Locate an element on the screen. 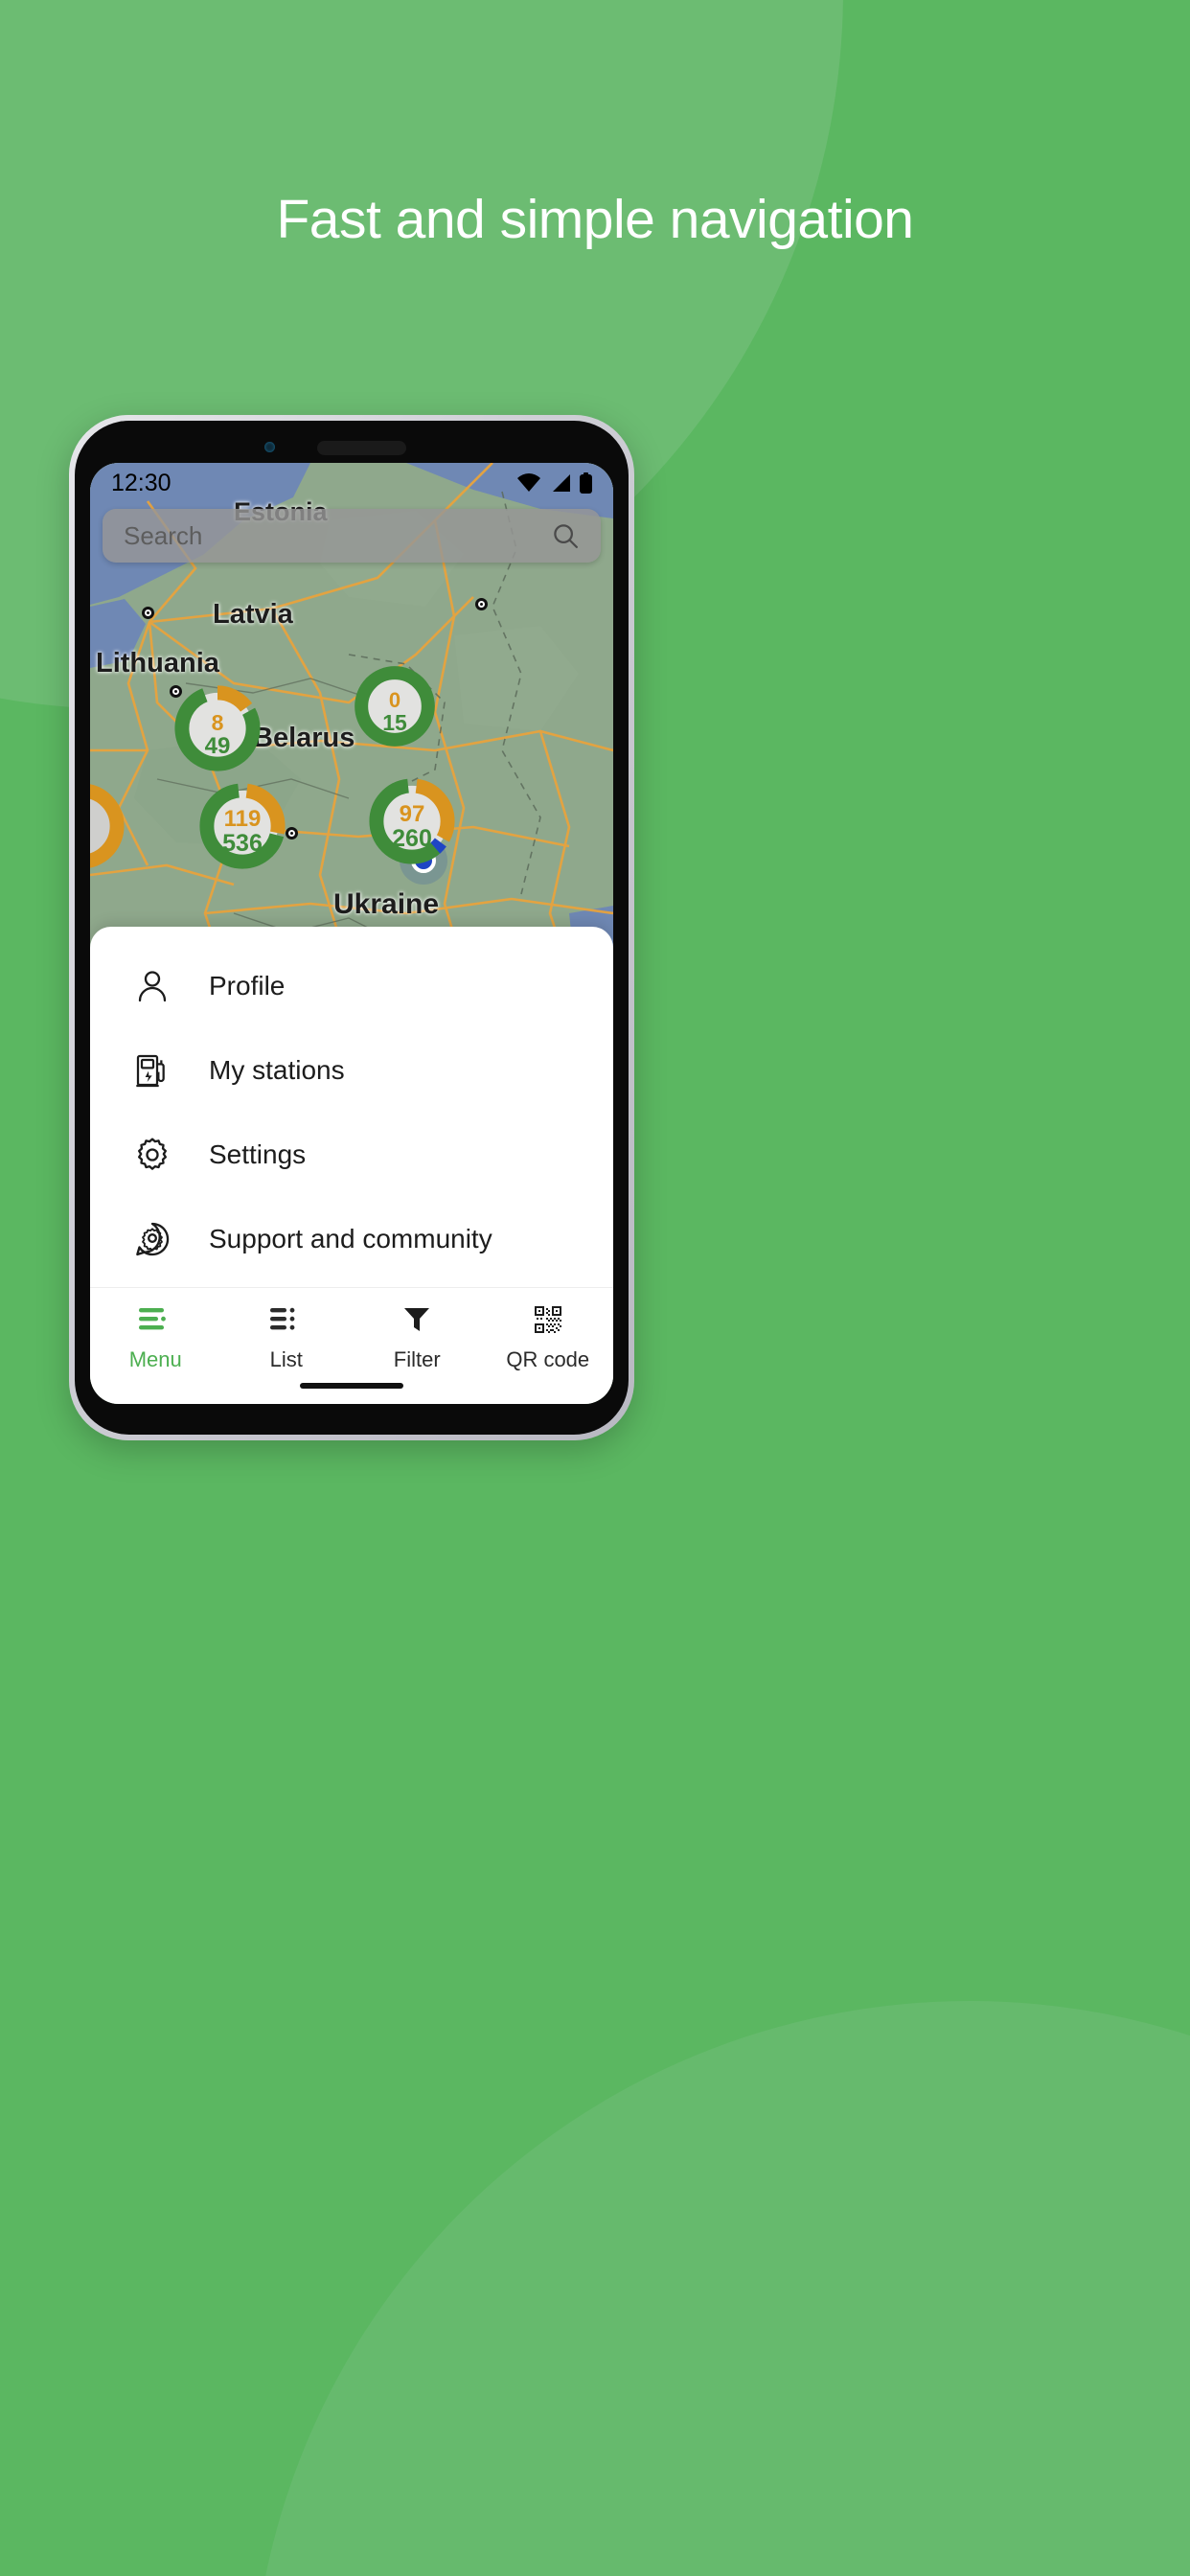  nav-item-filter: Filter is located at coordinates (418, 1337).